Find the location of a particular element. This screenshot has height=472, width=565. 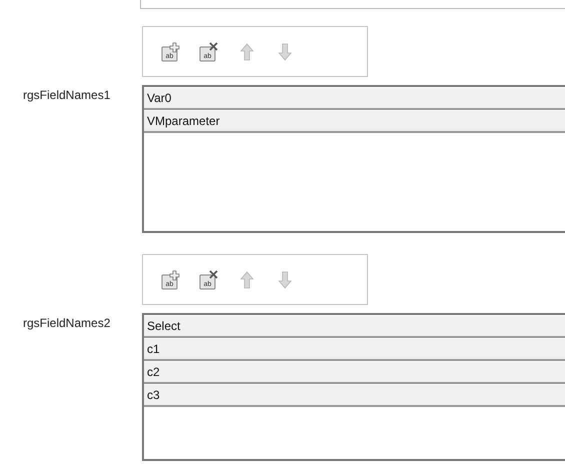

list-item-field: c3 is located at coordinates (354, 396).